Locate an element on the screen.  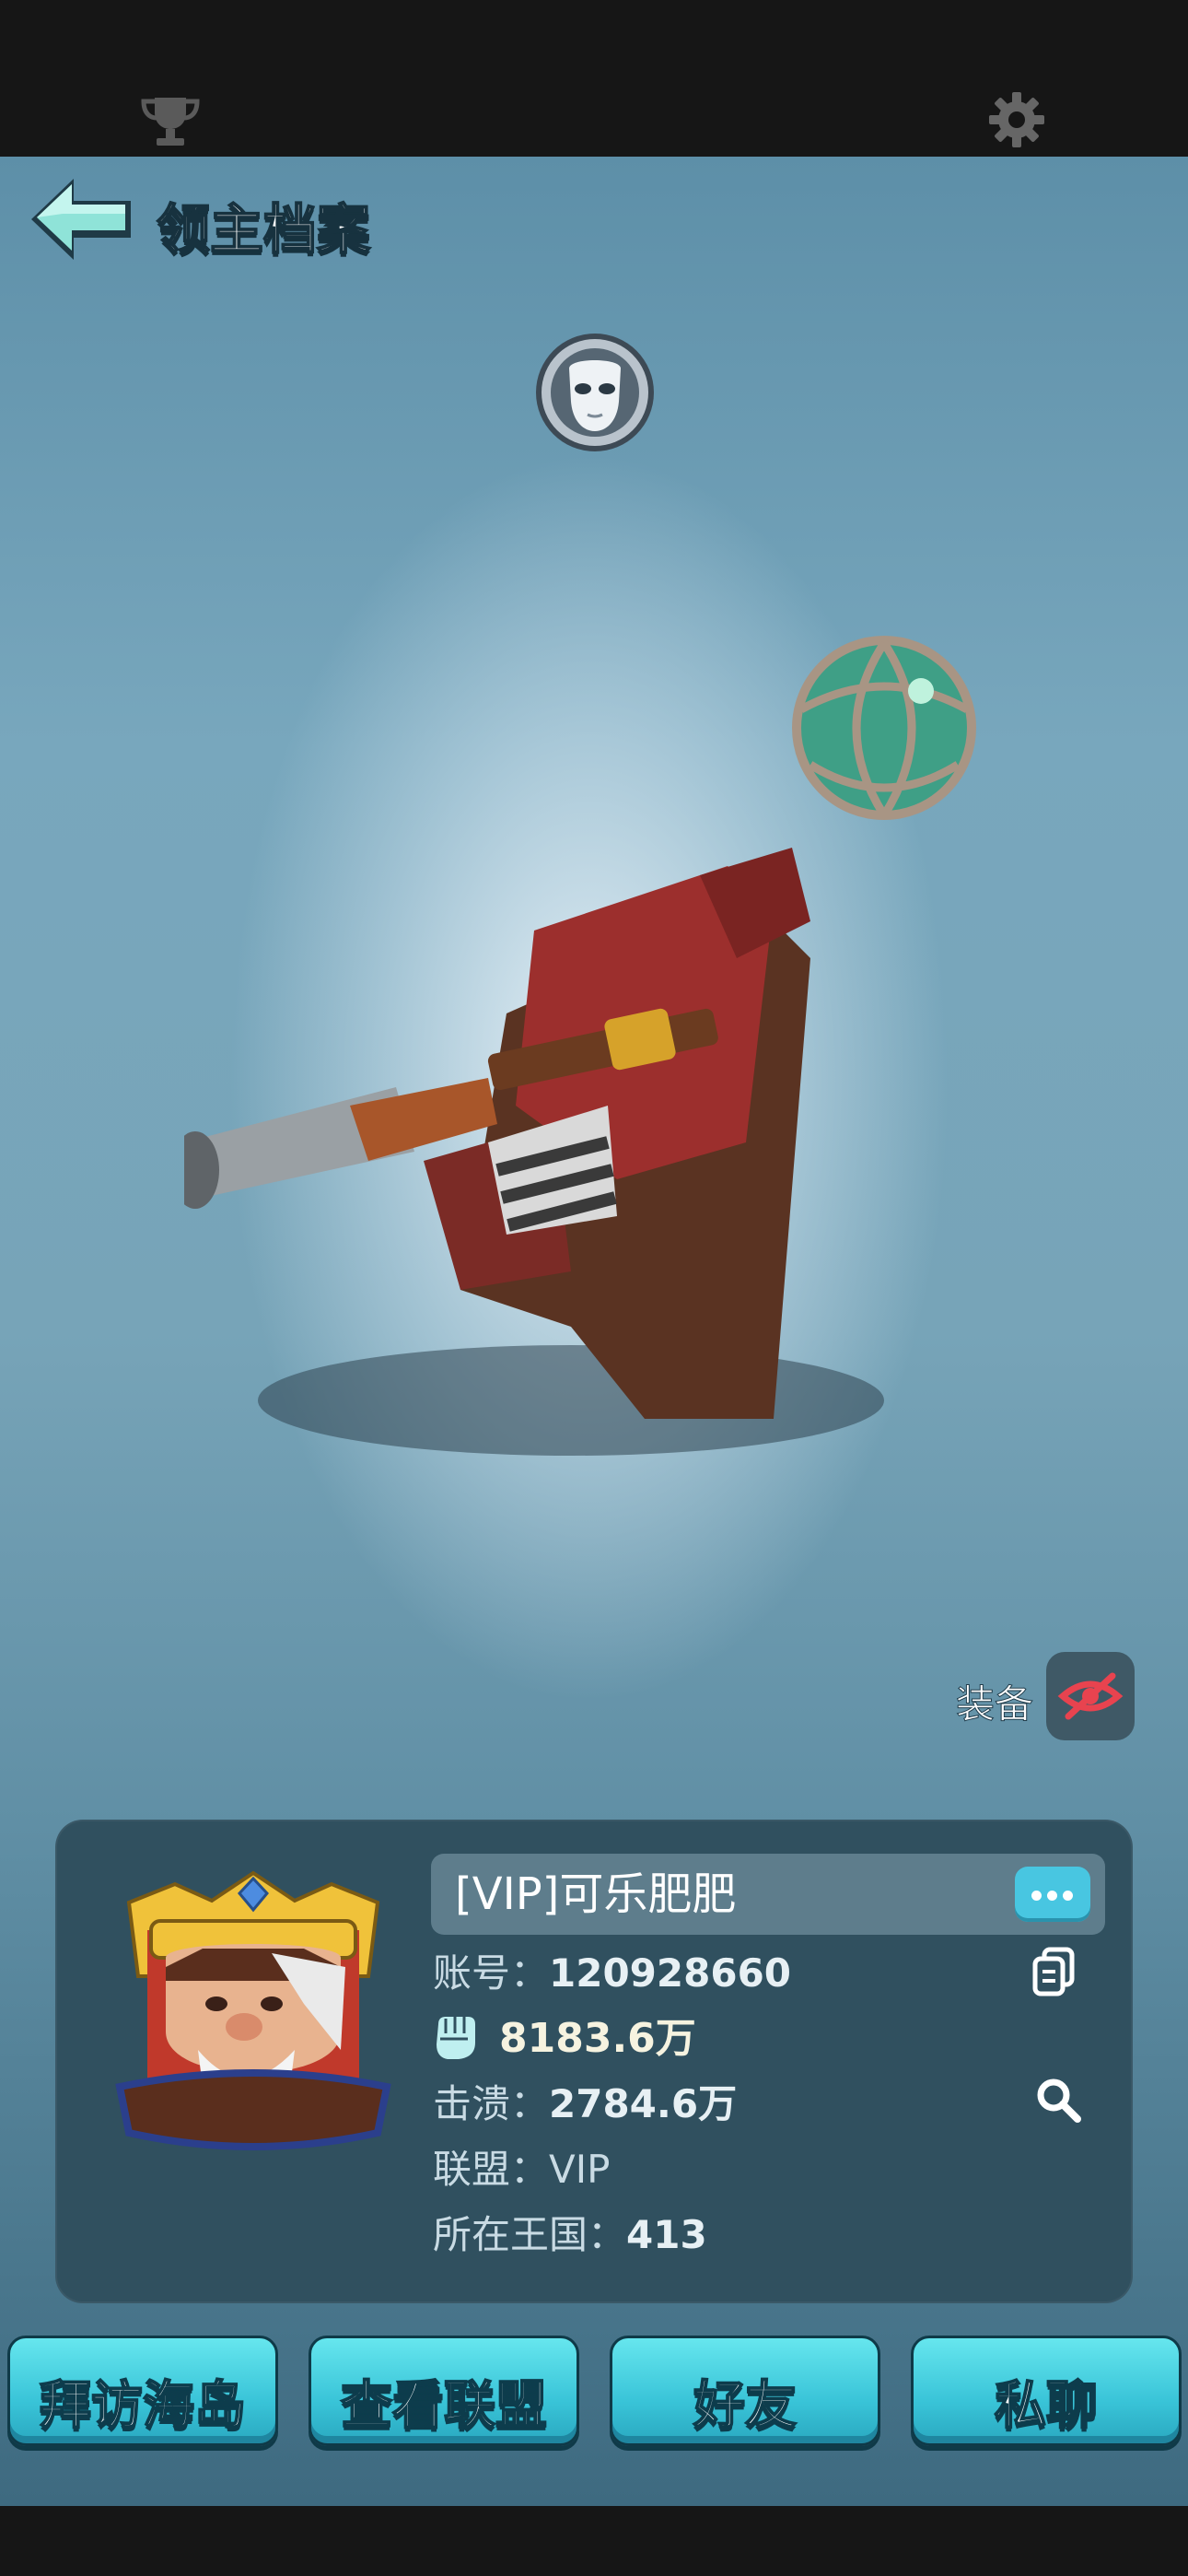
private-chat-button: 私聊 is located at coordinates (1046, 2391).